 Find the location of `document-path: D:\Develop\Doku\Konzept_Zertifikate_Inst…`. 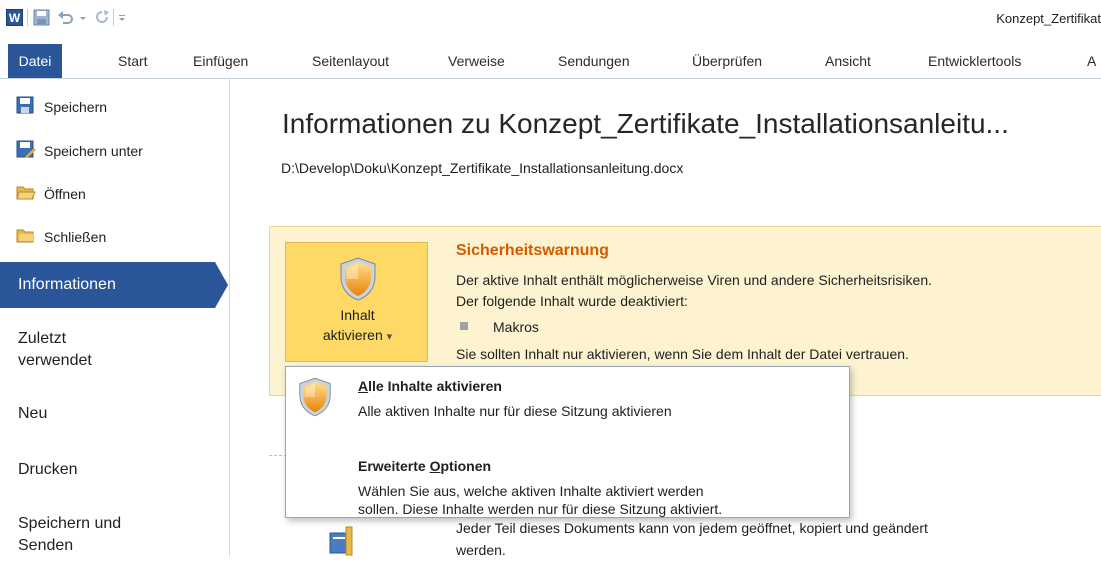

document-path: D:\Develop\Doku\Konzept_Zertifikate_Inst… is located at coordinates (482, 168).